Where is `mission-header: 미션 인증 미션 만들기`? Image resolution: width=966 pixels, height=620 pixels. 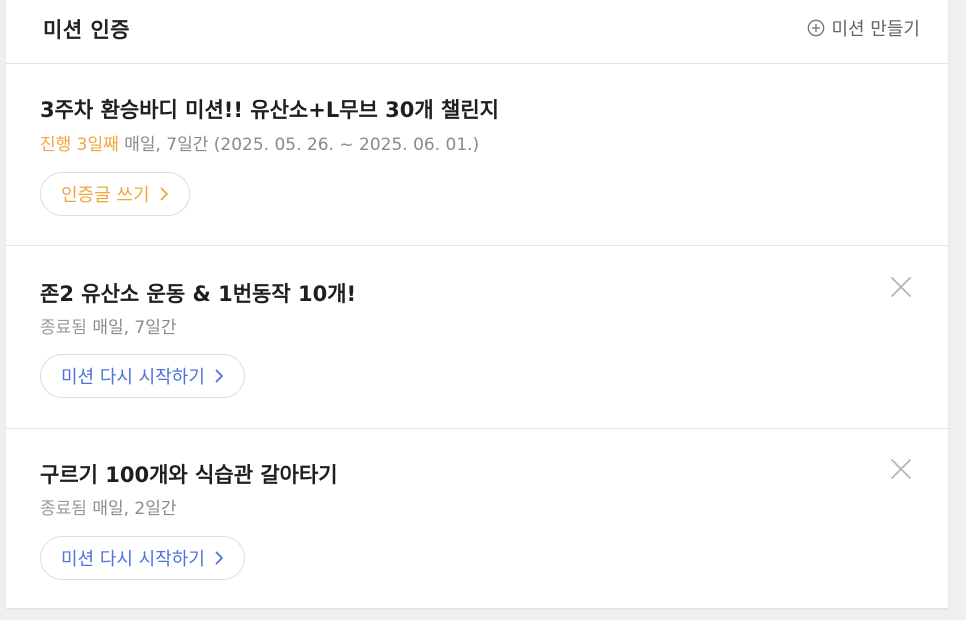
mission-header: 미션 인증 미션 만들기 is located at coordinates (477, 32).